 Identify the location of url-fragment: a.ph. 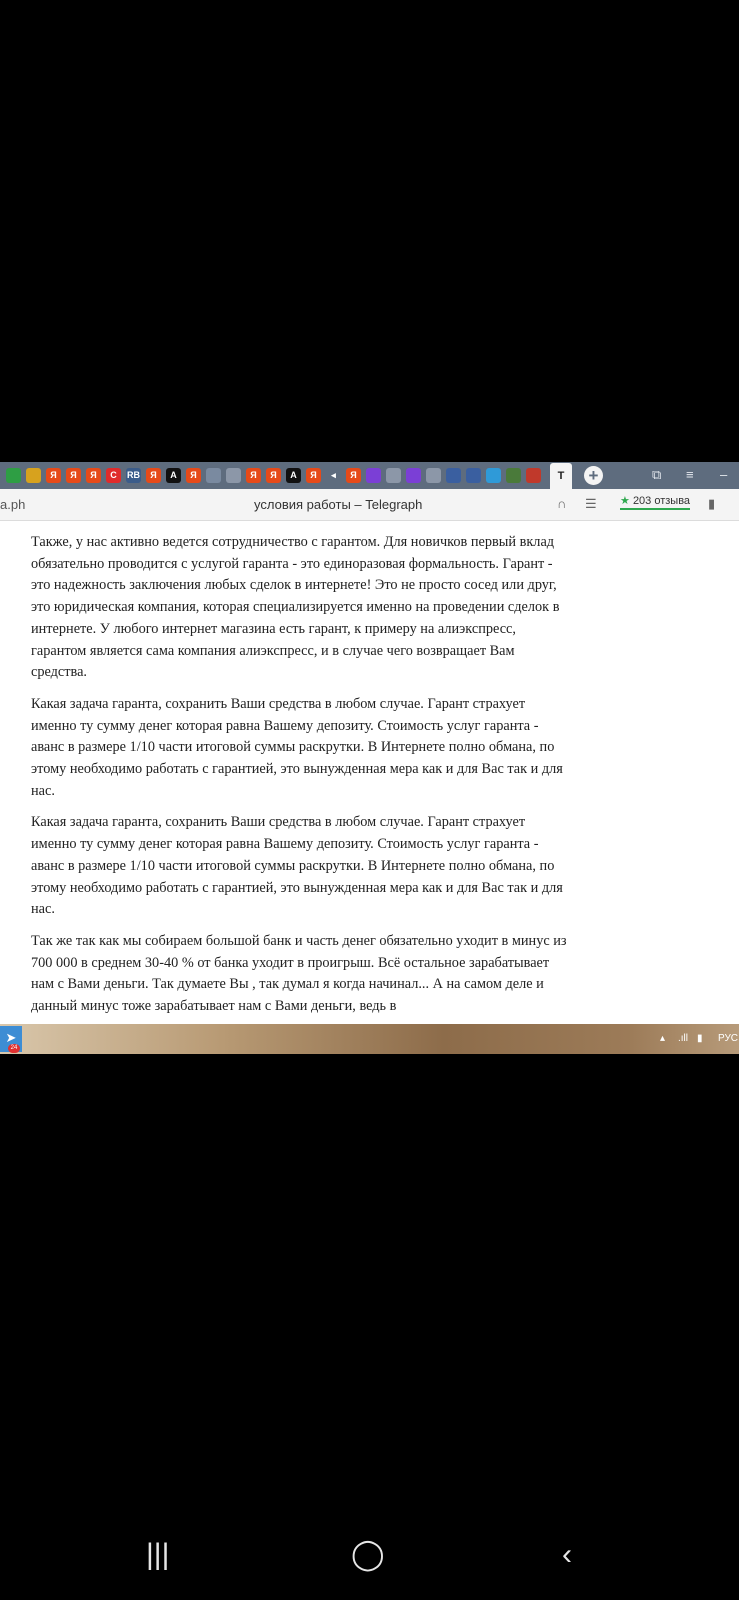
(12, 504).